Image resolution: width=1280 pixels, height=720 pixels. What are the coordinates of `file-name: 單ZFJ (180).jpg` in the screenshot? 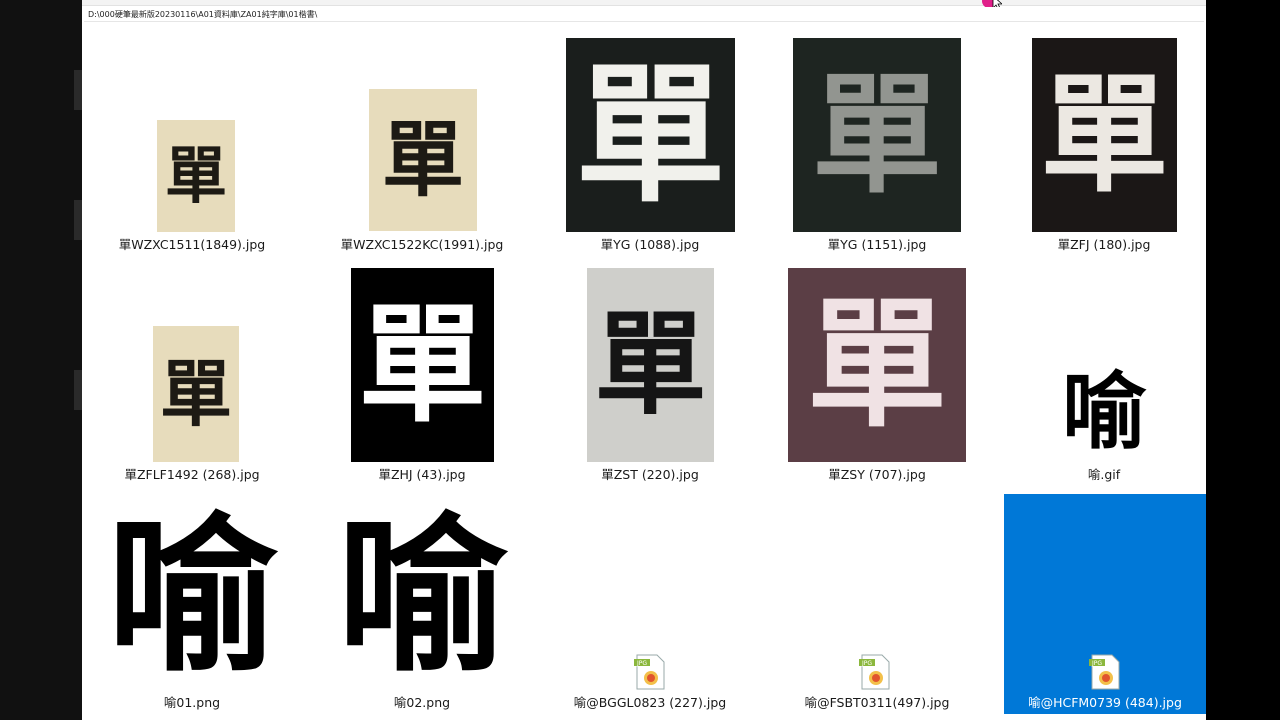 It's located at (1104, 244).